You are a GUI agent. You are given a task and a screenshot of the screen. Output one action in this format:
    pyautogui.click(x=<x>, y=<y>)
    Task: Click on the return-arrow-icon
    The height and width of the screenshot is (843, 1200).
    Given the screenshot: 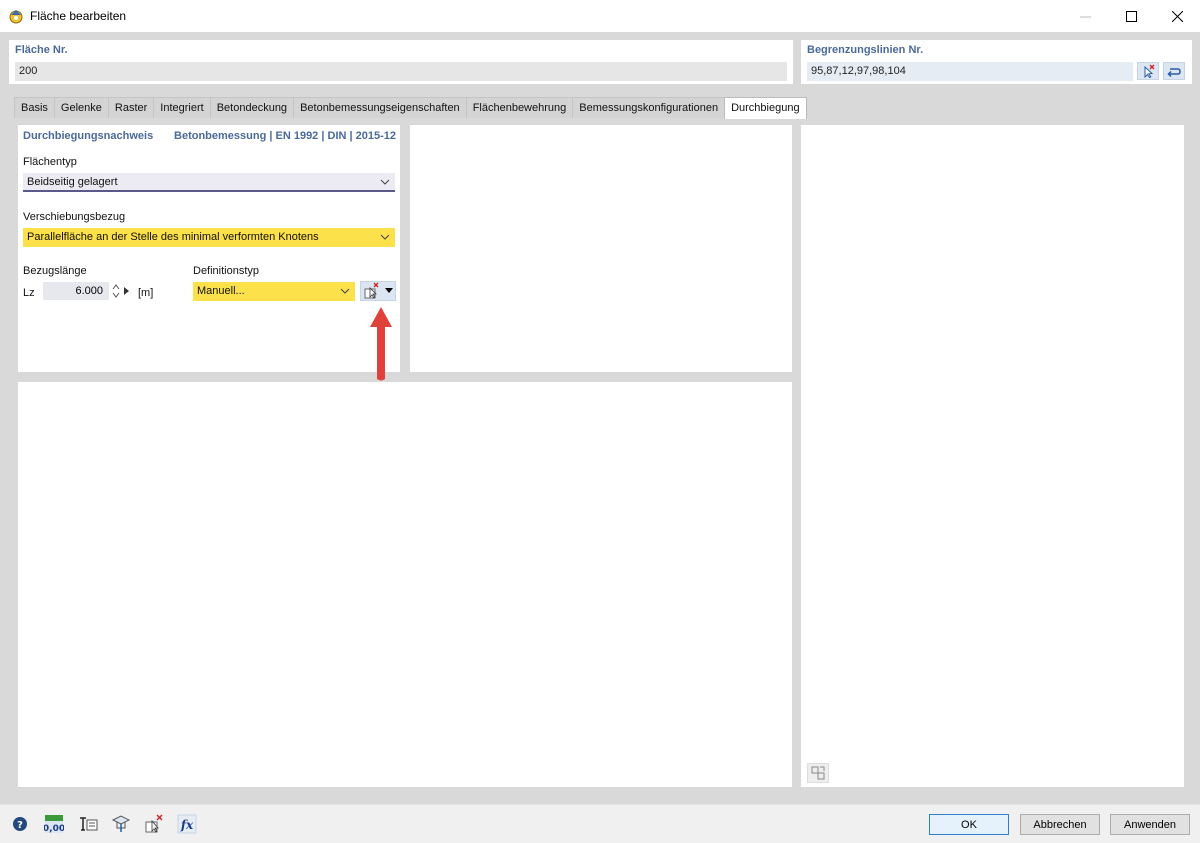 What is the action you would take?
    pyautogui.click(x=1174, y=73)
    